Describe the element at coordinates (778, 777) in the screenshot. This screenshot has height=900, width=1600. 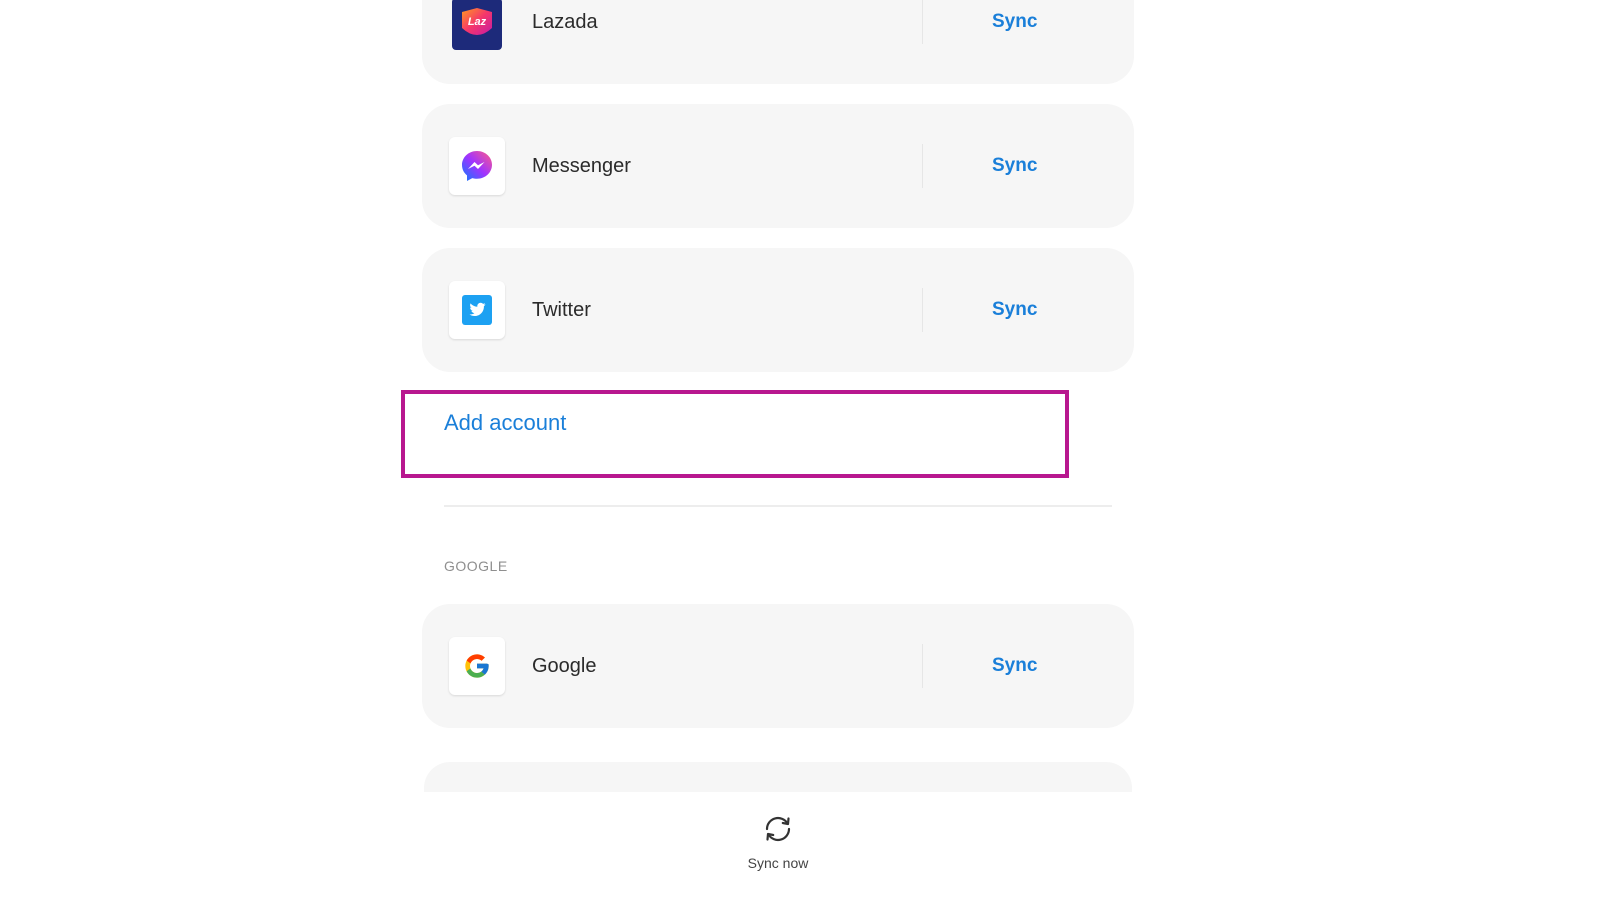
I see `account-row-partial` at that location.